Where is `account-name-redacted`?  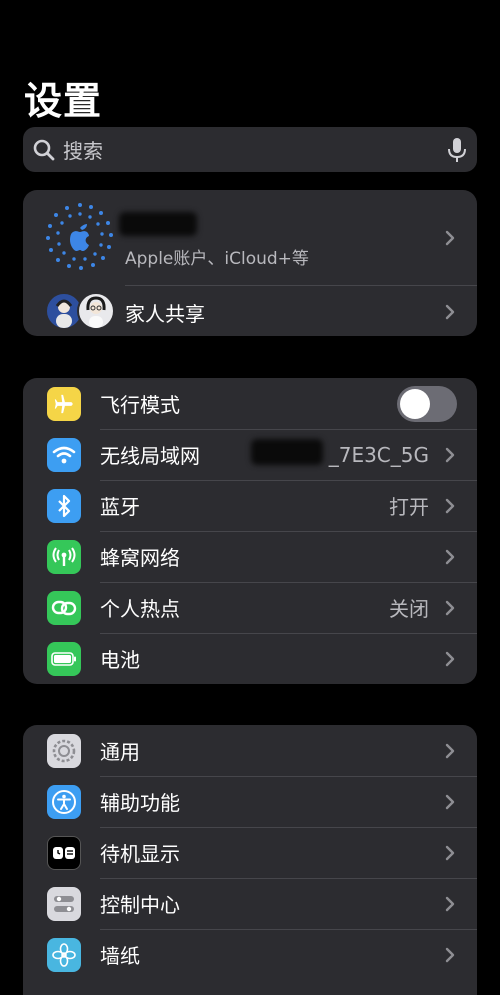 account-name-redacted is located at coordinates (158, 224).